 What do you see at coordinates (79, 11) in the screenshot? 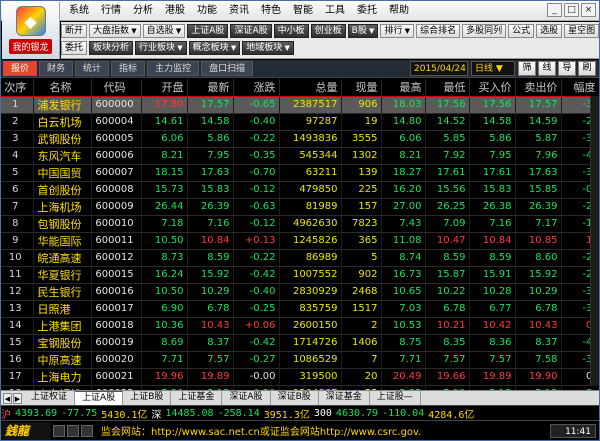
I see `menu-item: 系统` at bounding box center [79, 11].